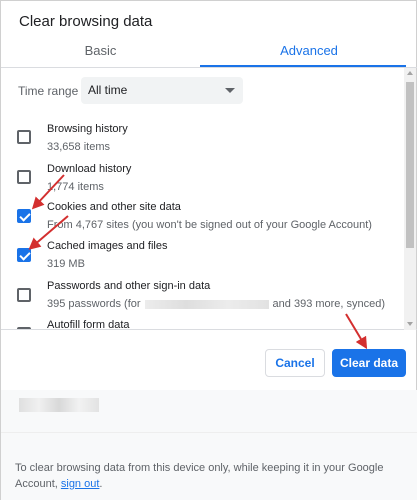 The width and height of the screenshot is (417, 500). What do you see at coordinates (369, 363) in the screenshot?
I see `clear-data-button: Clear data` at bounding box center [369, 363].